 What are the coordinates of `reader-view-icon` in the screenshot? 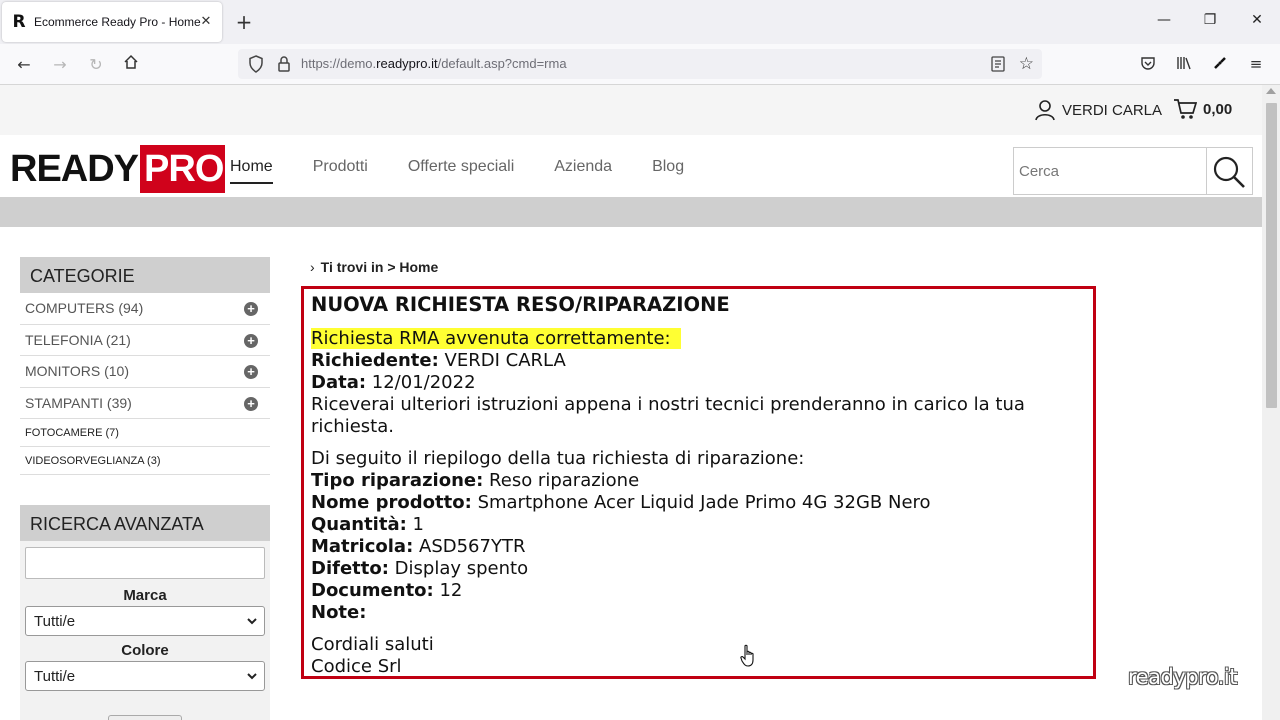 It's located at (998, 64).